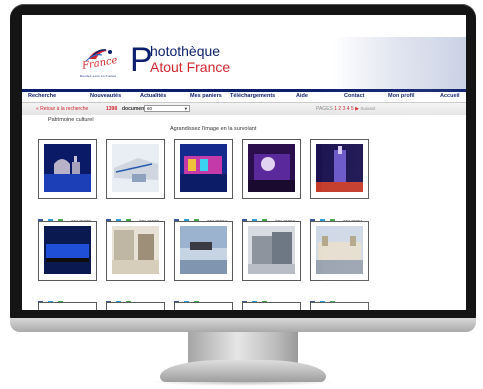 This screenshot has height=389, width=483. Describe the element at coordinates (243, 371) in the screenshot. I see `monitor-stand` at that location.